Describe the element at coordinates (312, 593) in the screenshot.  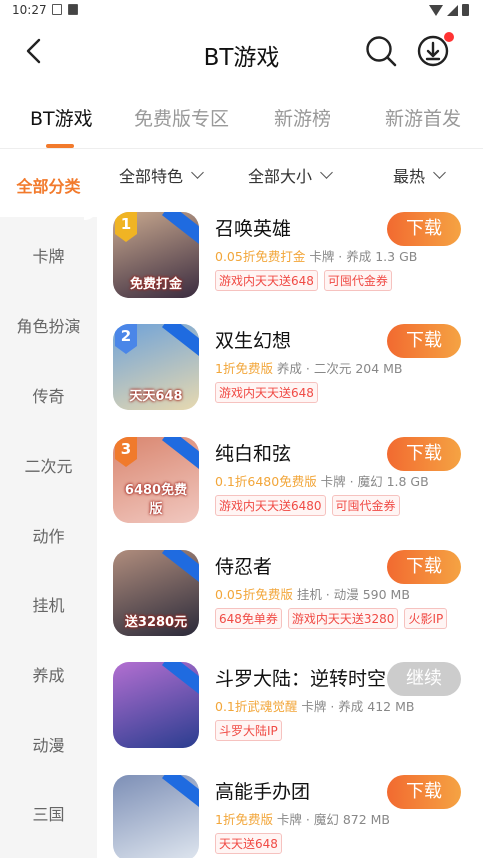
I see `game-meta: 0.05折免费版 挂机 · 动漫 590 MB` at that location.